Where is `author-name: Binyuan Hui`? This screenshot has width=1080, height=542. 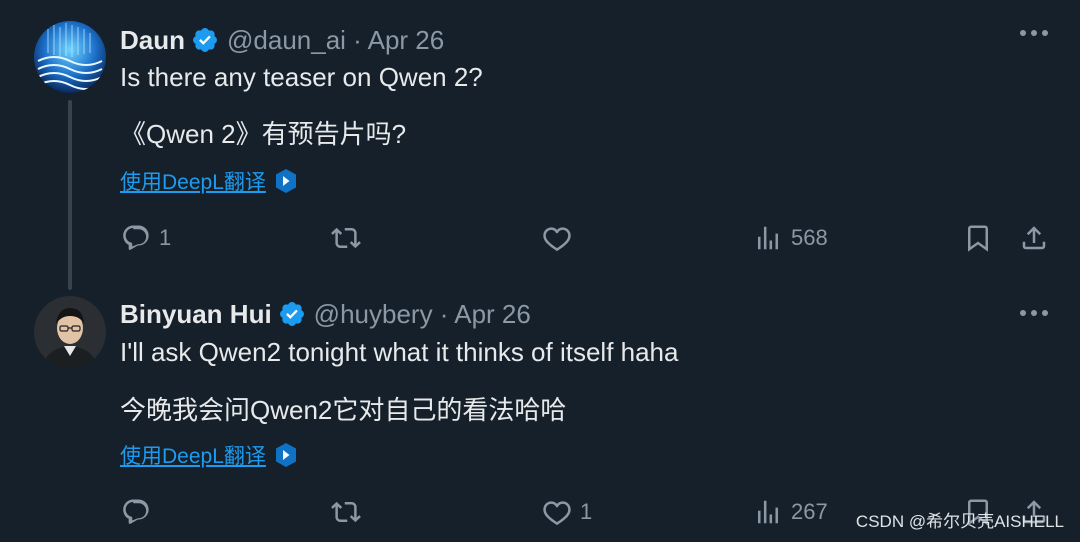
author-name: Binyuan Hui is located at coordinates (196, 314).